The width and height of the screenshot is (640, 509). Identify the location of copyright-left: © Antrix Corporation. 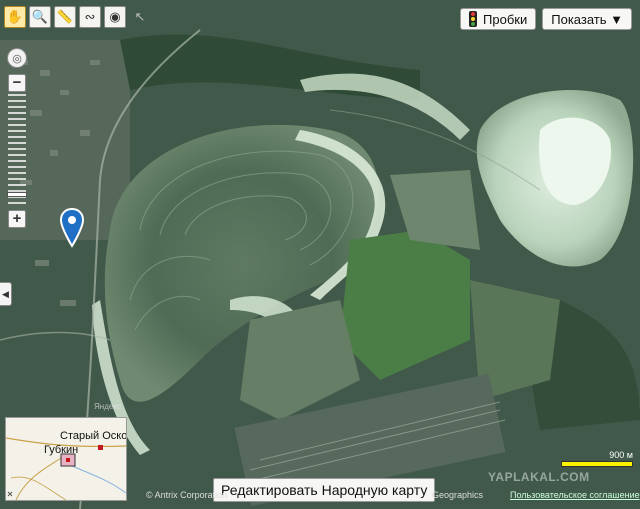
(187, 495).